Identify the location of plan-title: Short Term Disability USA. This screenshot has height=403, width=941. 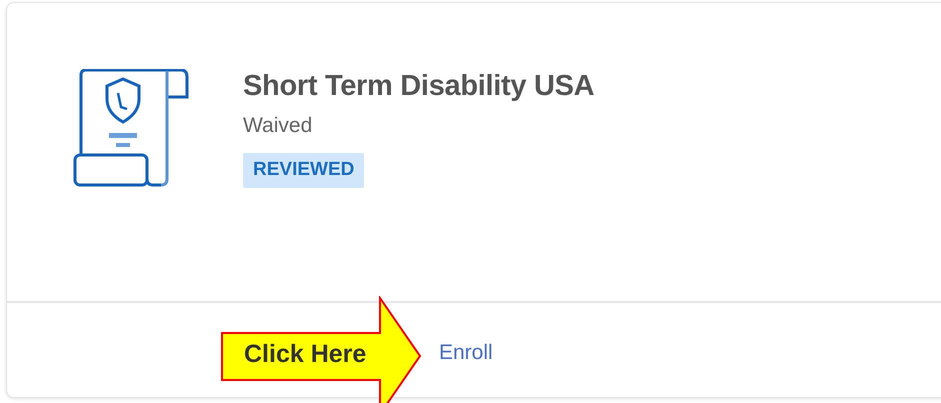
(418, 86).